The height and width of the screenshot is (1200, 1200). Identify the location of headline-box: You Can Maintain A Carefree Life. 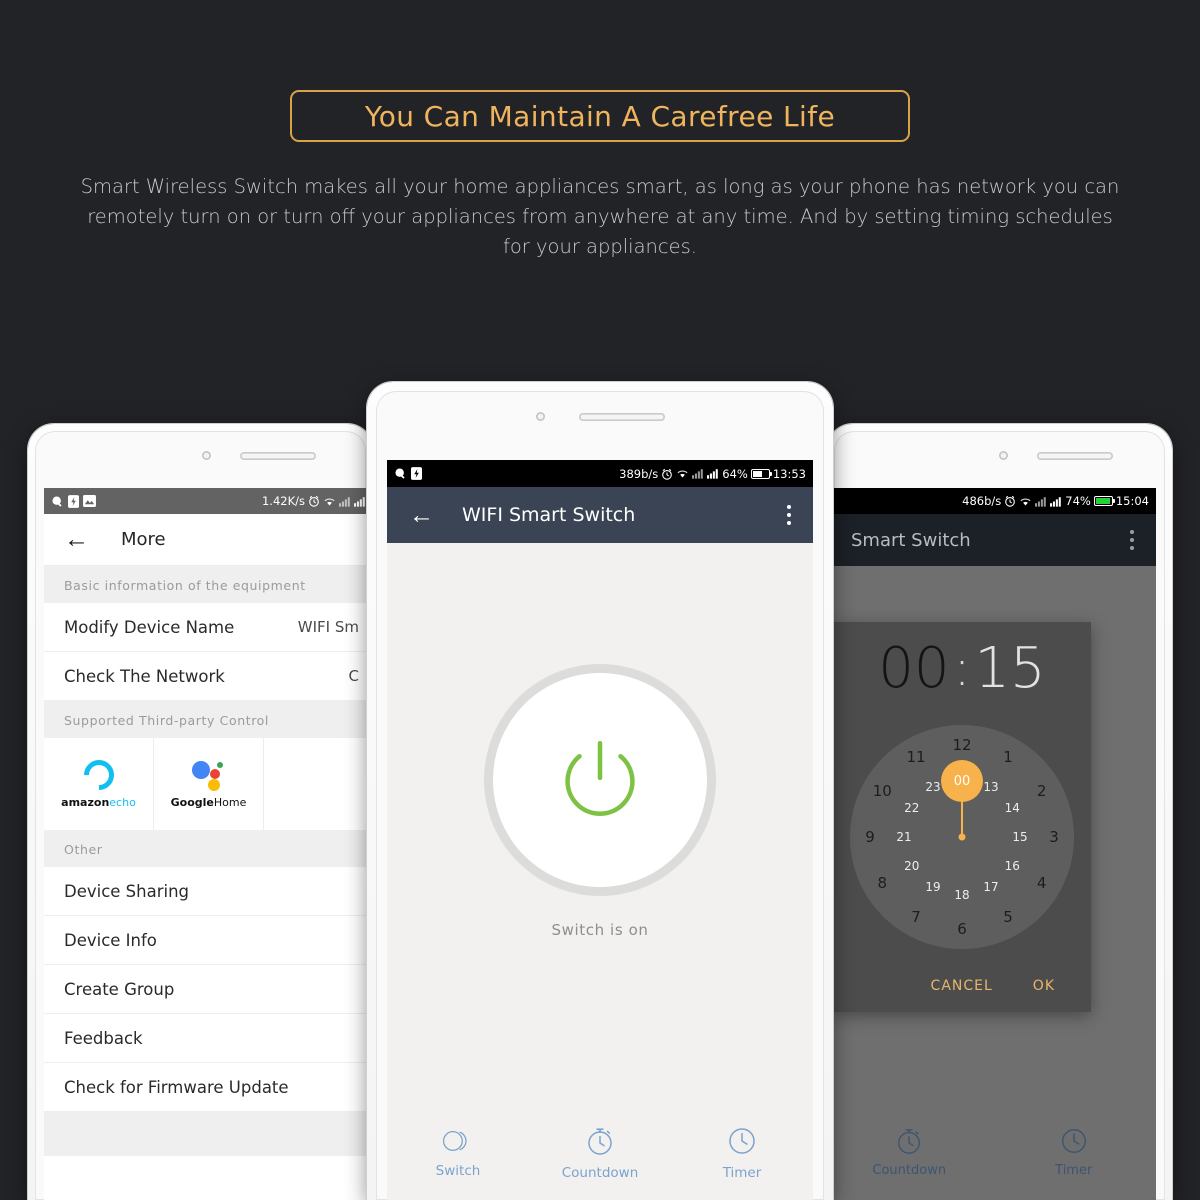
(600, 116).